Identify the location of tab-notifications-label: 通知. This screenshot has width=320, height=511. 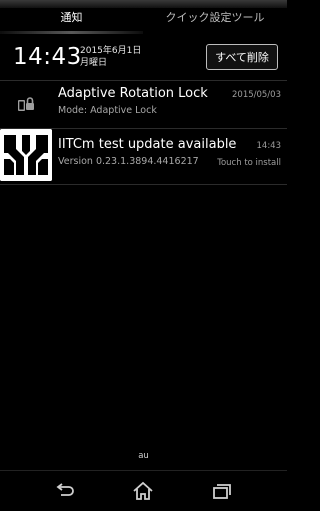
(71, 17).